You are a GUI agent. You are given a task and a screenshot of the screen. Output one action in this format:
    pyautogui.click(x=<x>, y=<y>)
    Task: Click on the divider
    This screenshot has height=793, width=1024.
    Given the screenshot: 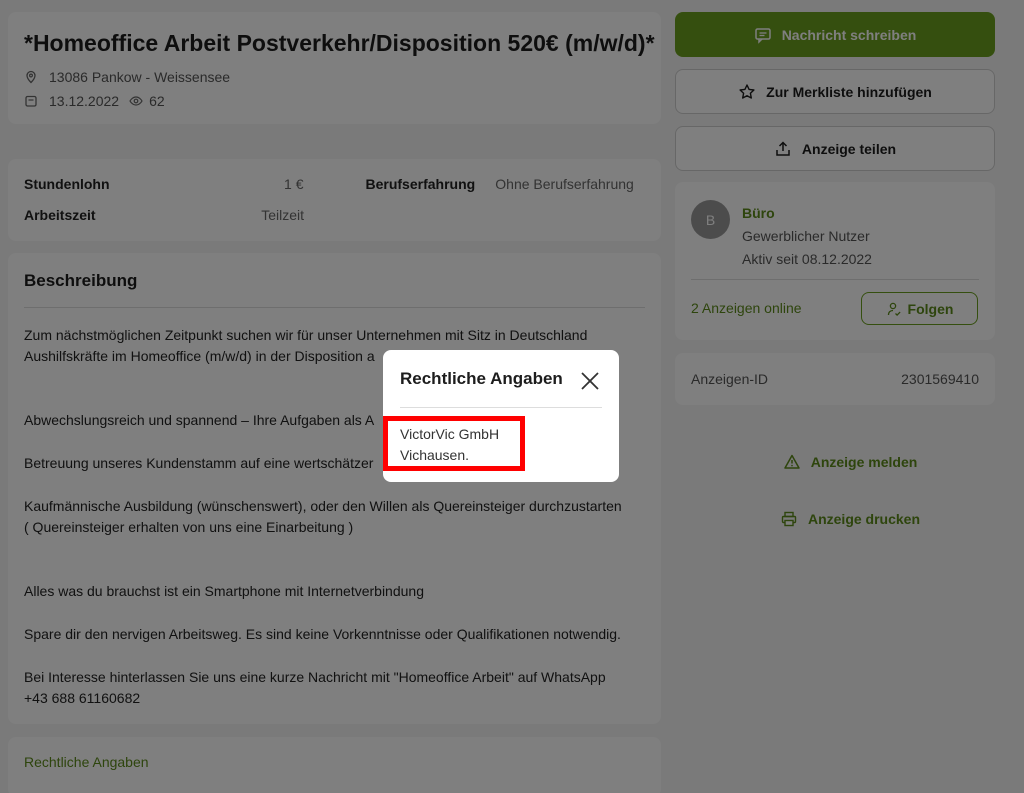 What is the action you would take?
    pyautogui.click(x=501, y=407)
    